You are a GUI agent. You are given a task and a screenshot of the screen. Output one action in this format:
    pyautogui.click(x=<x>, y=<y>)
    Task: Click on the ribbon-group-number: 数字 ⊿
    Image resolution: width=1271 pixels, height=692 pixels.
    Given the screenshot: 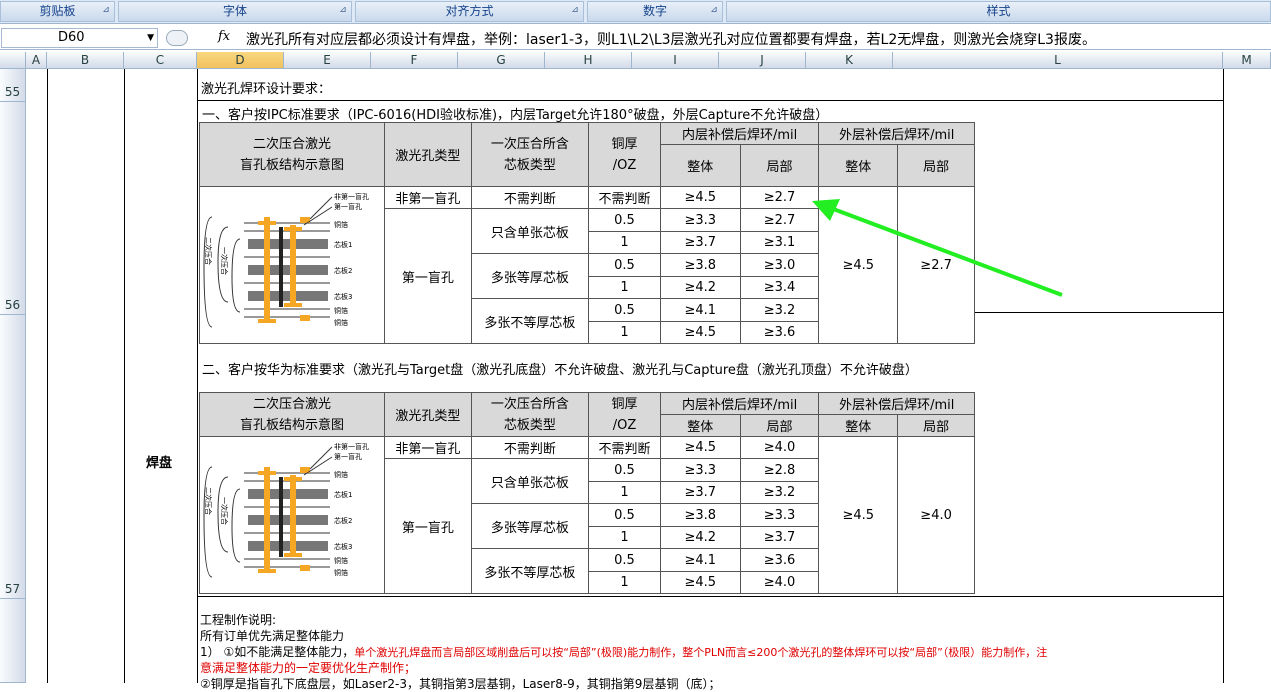 What is the action you would take?
    pyautogui.click(x=655, y=11)
    